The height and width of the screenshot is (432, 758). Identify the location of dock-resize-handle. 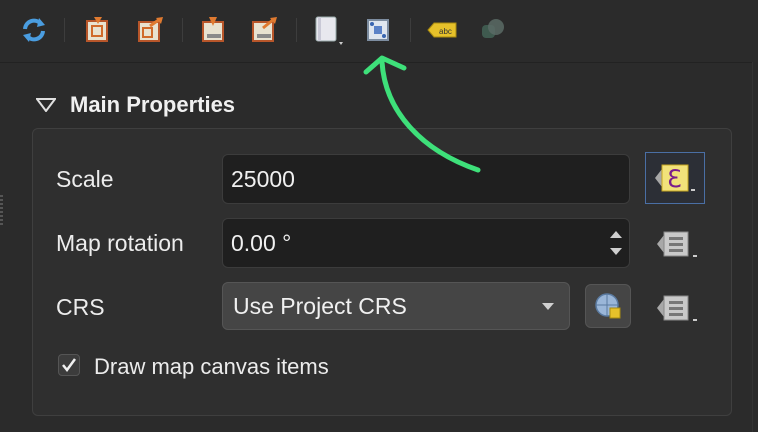
(1, 210).